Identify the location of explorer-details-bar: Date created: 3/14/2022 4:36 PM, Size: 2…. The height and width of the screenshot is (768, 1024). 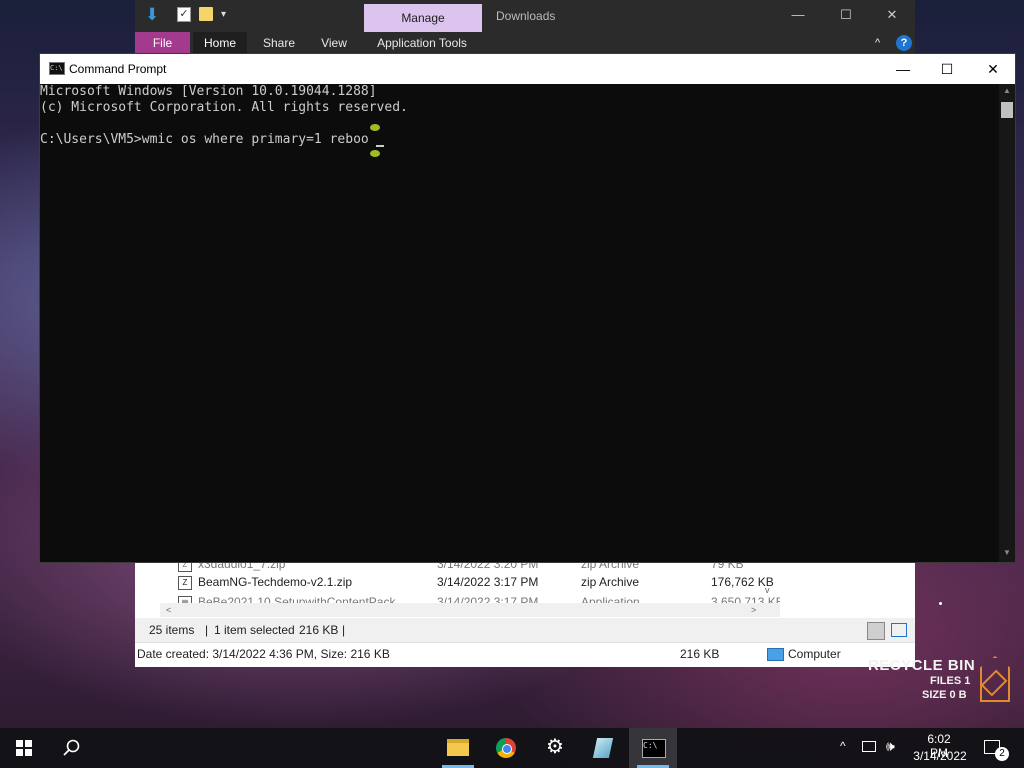
(525, 654).